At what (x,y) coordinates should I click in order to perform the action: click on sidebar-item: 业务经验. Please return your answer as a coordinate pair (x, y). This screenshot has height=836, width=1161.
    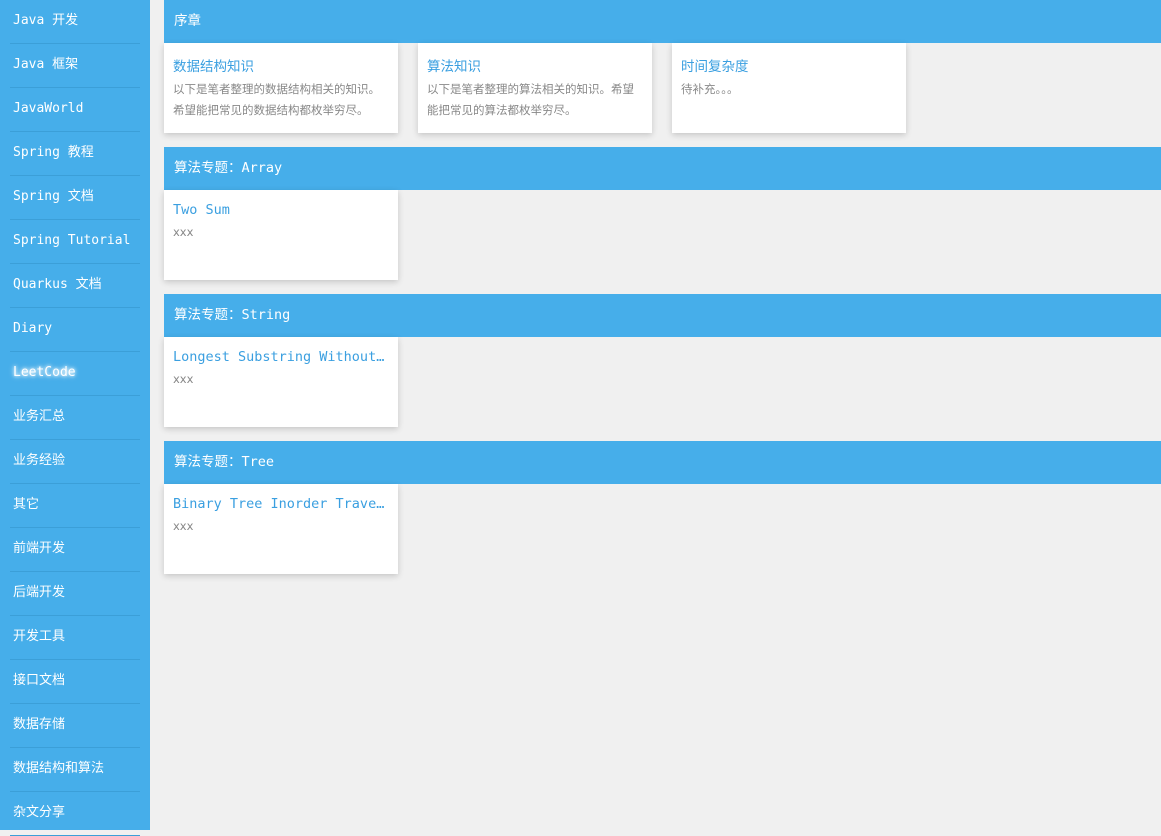
    Looking at the image, I should click on (75, 462).